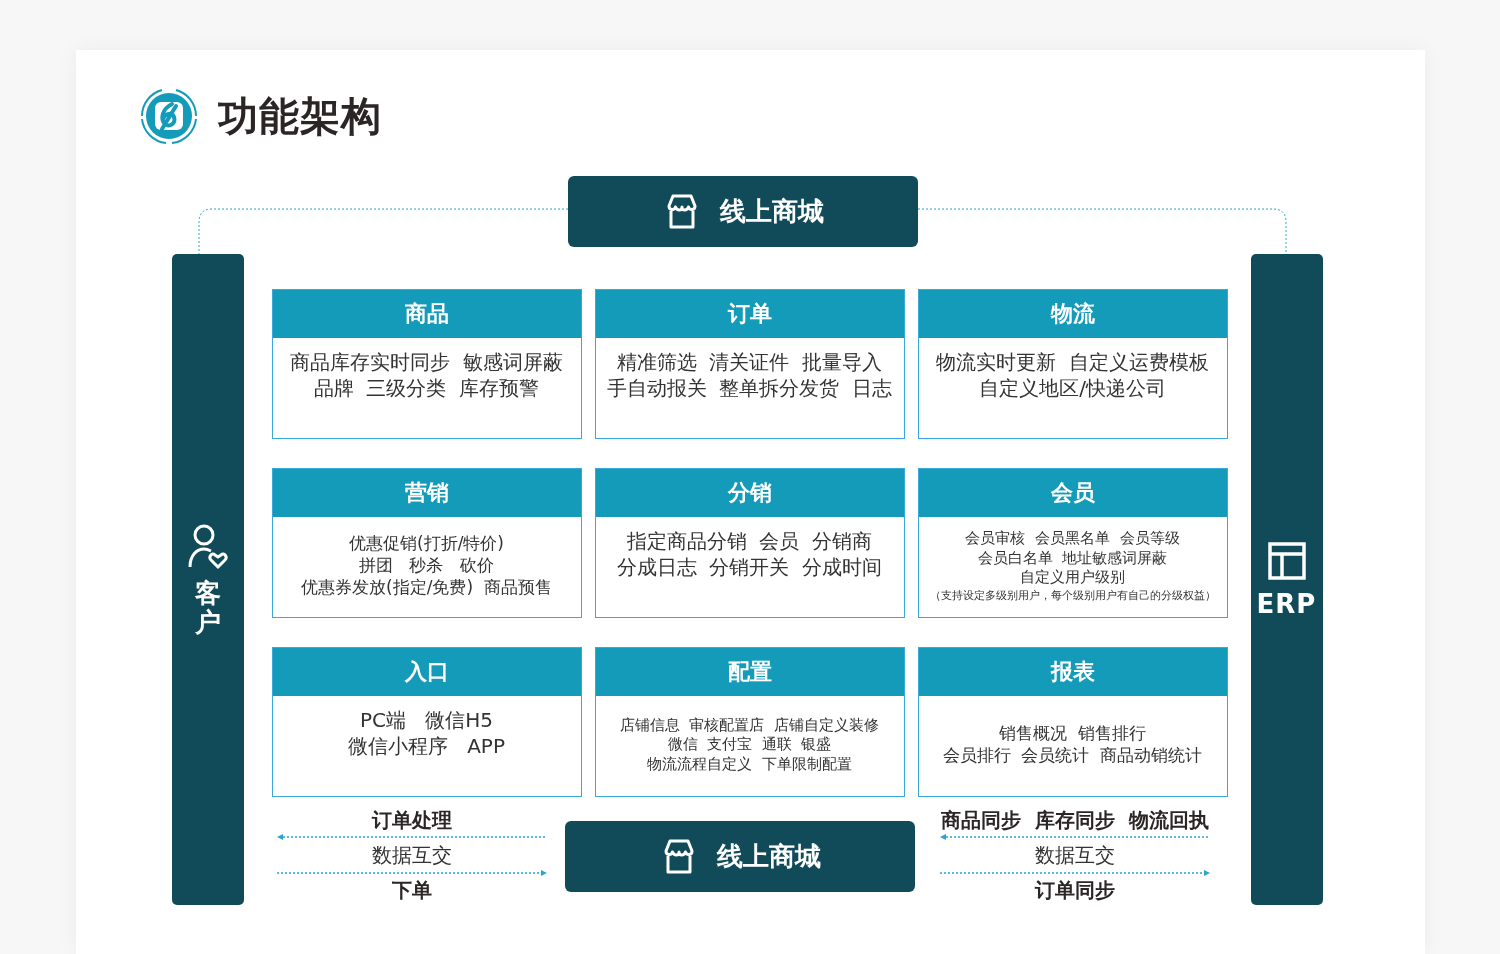  What do you see at coordinates (426, 542) in the screenshot?
I see `feature-line: 优惠促销(打折/特价)` at bounding box center [426, 542].